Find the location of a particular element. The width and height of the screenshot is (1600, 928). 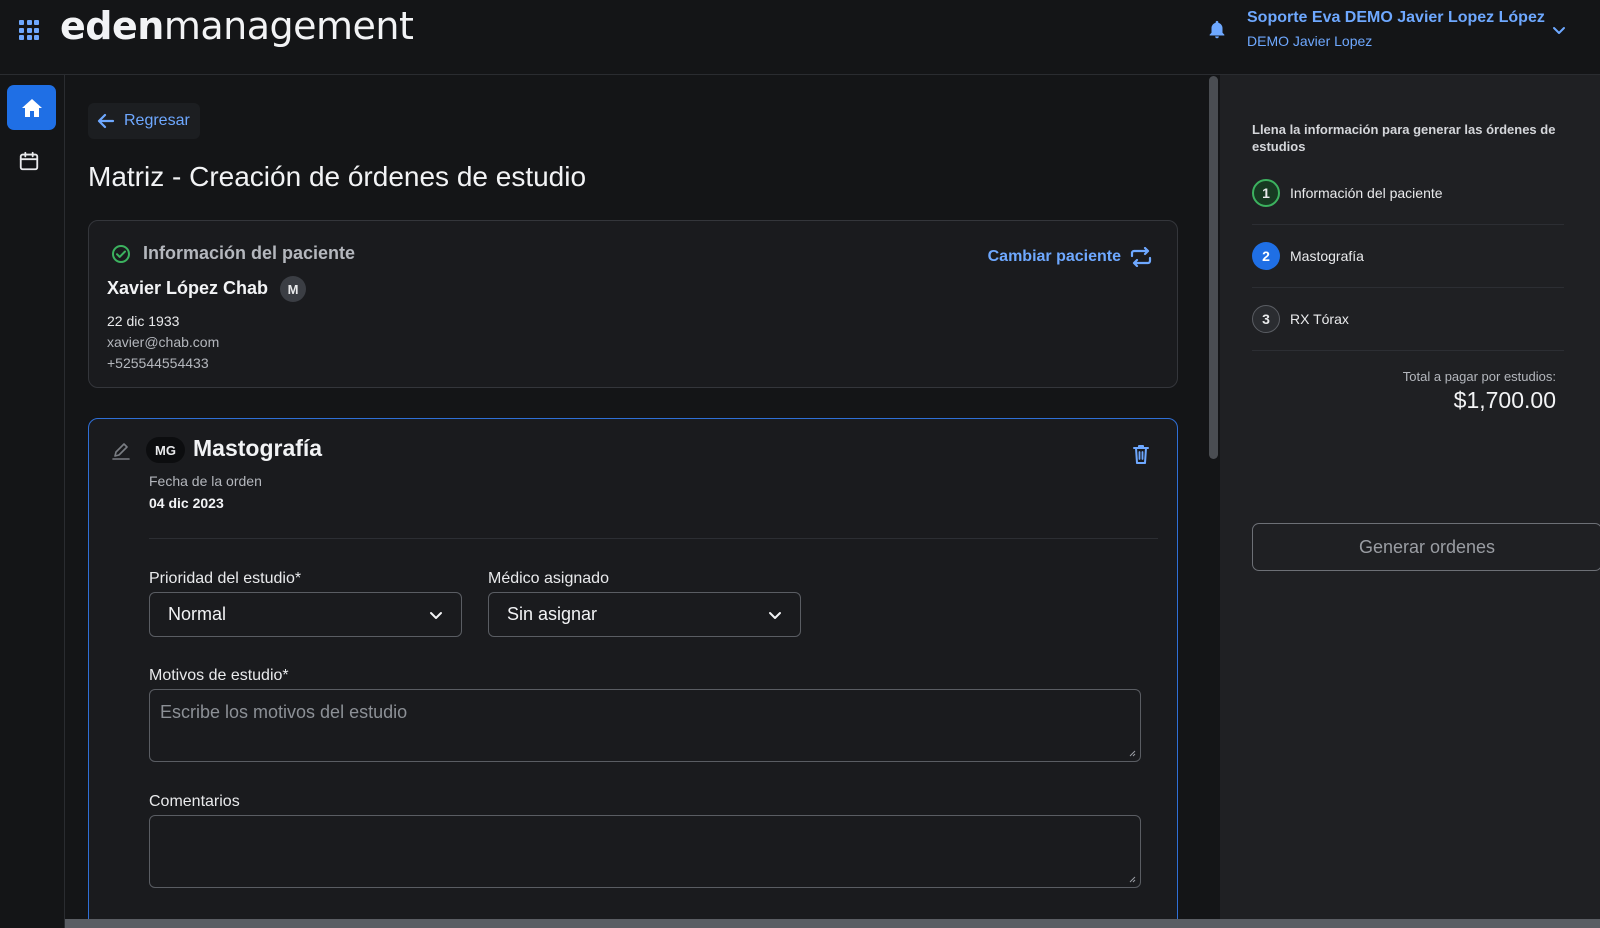

step-rx-torax: 3 RX Tórax is located at coordinates (1408, 319).